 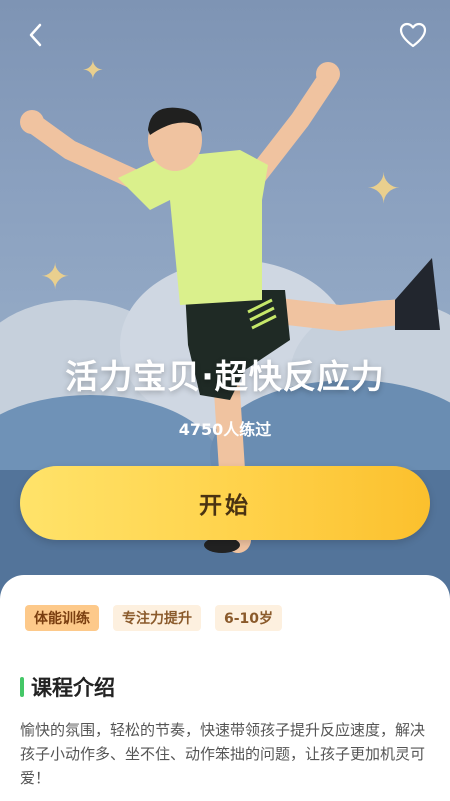 I want to click on tag-list: 体能训练 专注力提升 6-10岁, so click(x=160, y=618).